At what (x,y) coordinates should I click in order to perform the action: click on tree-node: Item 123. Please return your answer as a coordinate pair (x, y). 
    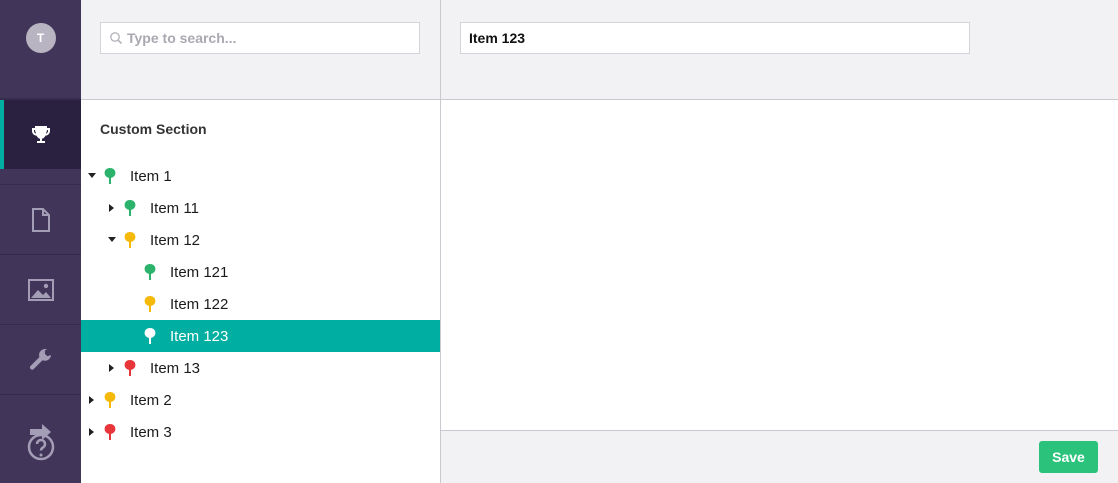
    Looking at the image, I should click on (260, 336).